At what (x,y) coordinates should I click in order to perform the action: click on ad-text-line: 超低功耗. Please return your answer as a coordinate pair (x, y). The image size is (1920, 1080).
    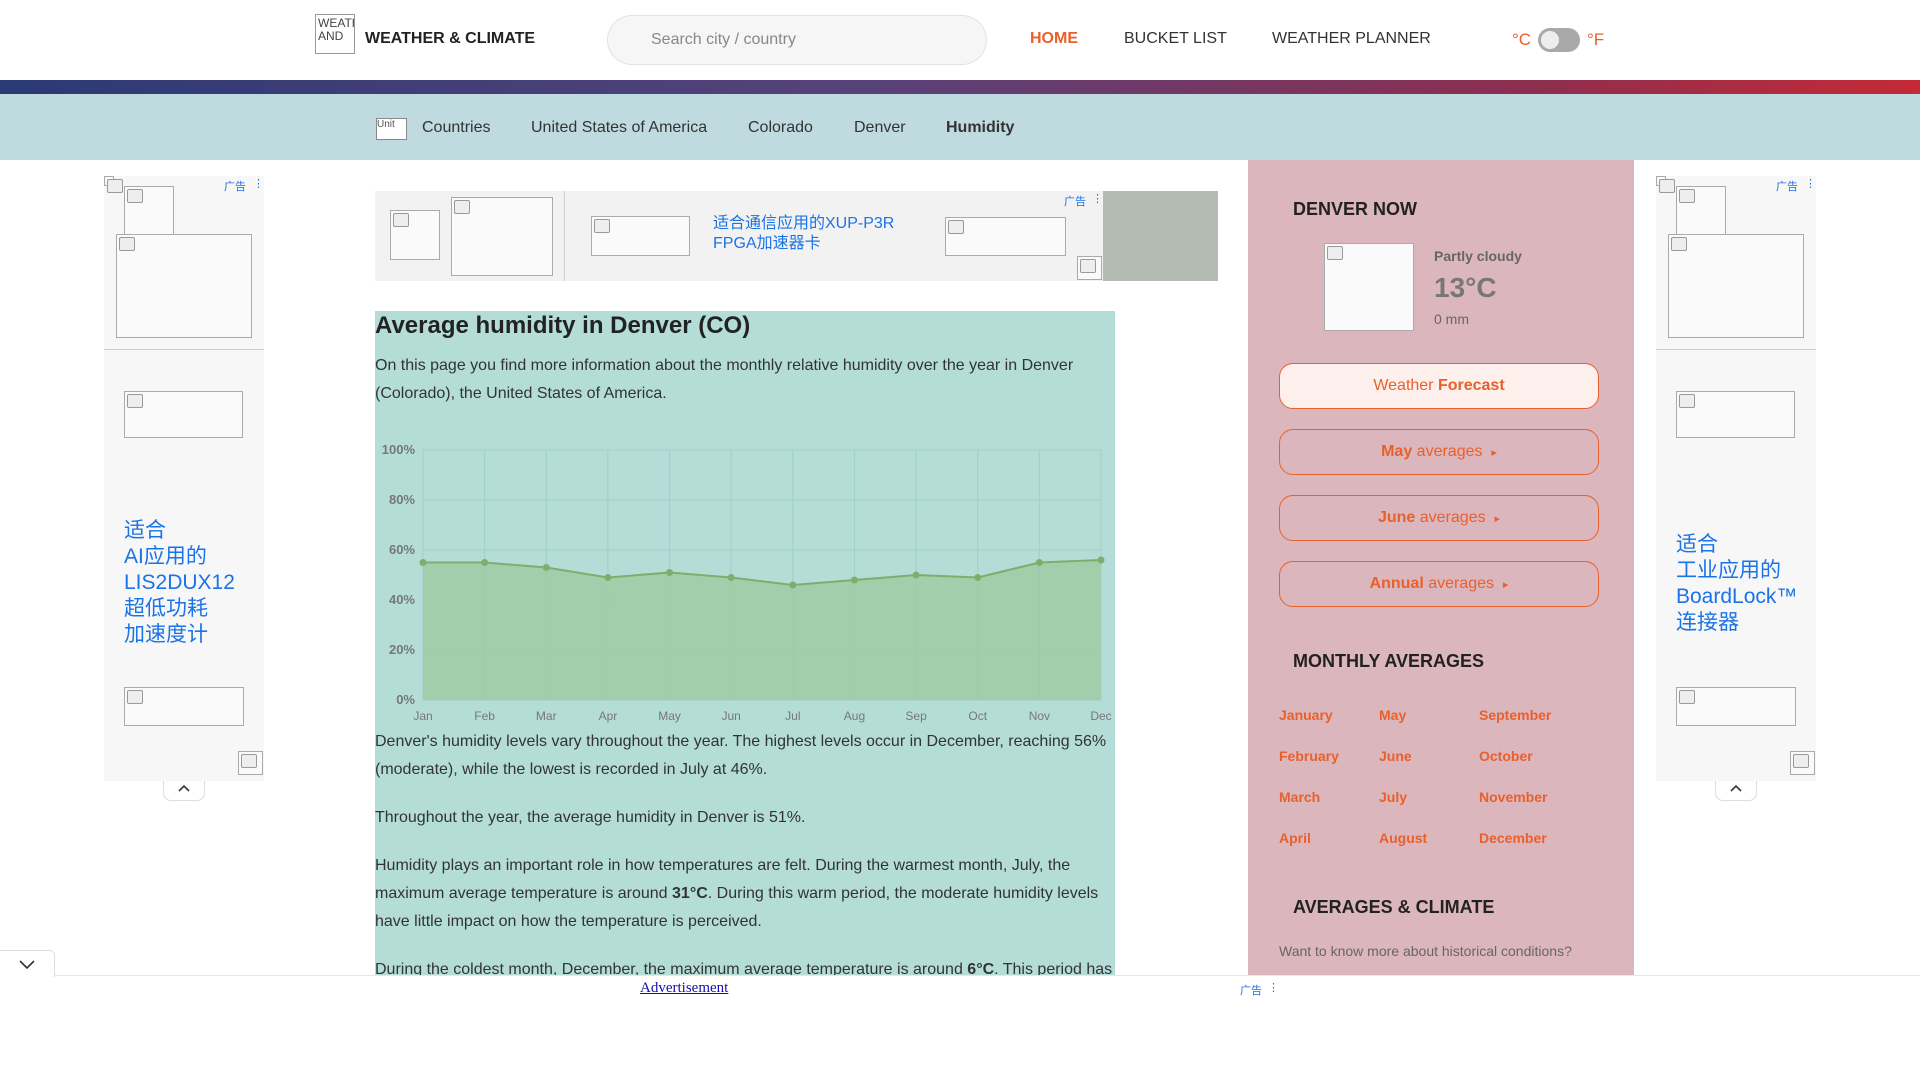
    Looking at the image, I should click on (179, 609).